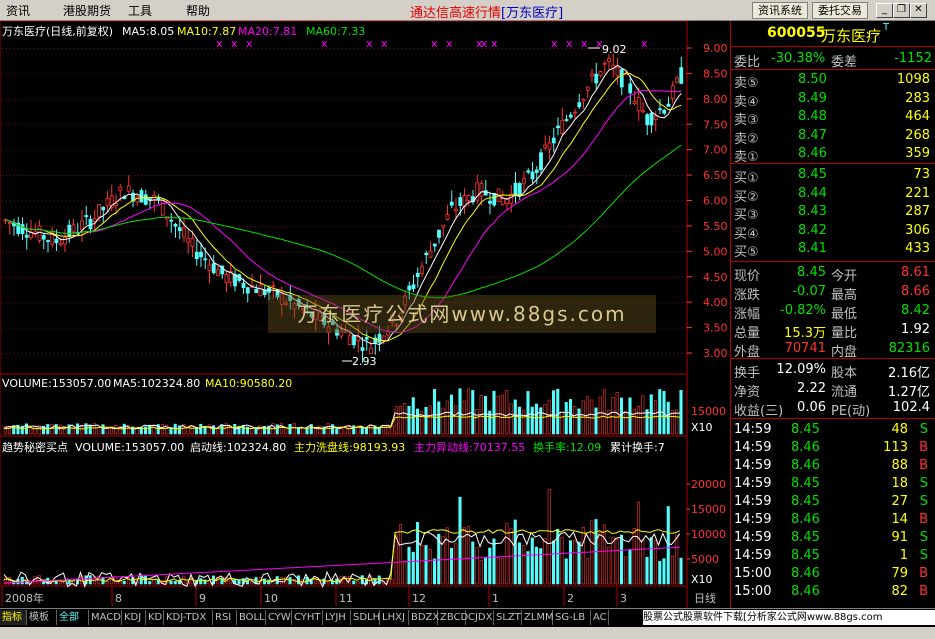 This screenshot has width=935, height=639. What do you see at coordinates (811, 388) in the screenshot?
I see `info-value: 2.22` at bounding box center [811, 388].